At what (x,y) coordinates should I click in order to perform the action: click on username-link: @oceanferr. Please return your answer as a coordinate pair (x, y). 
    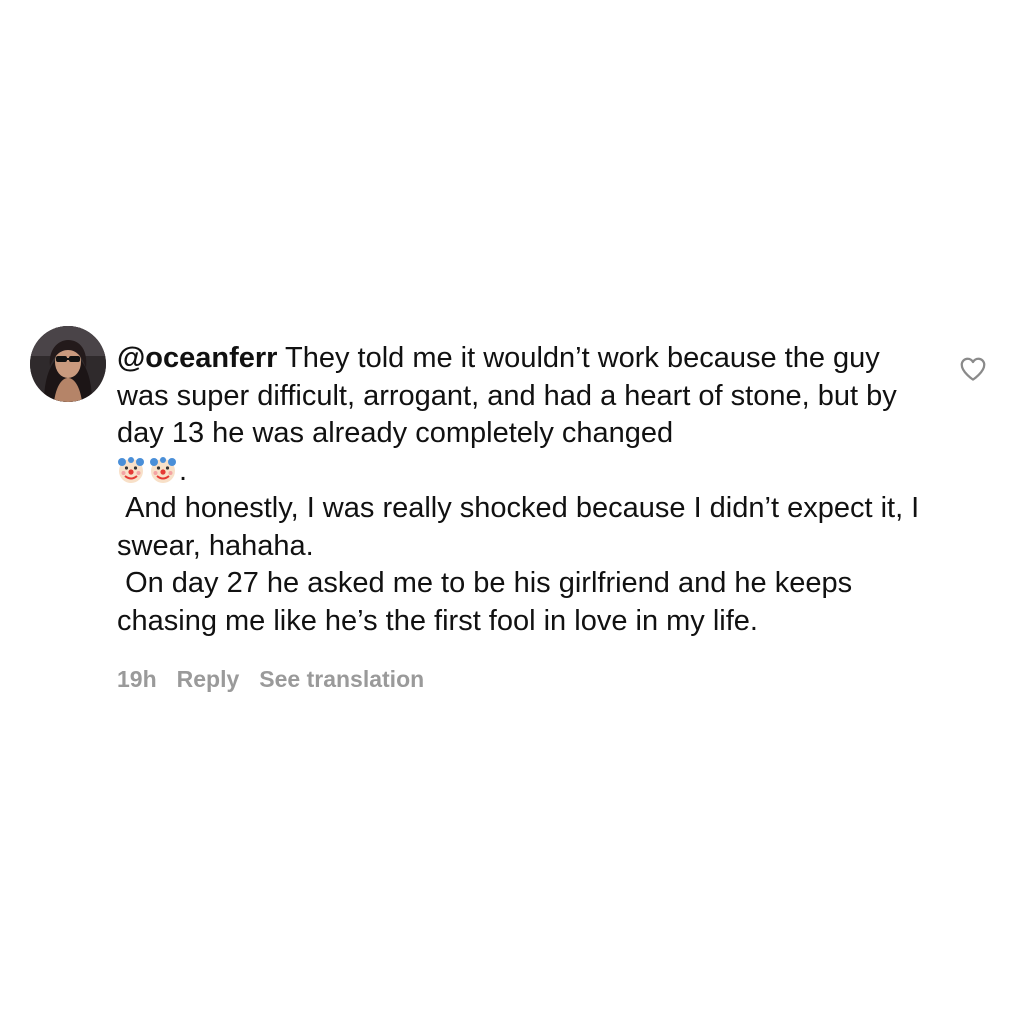
    Looking at the image, I should click on (197, 358).